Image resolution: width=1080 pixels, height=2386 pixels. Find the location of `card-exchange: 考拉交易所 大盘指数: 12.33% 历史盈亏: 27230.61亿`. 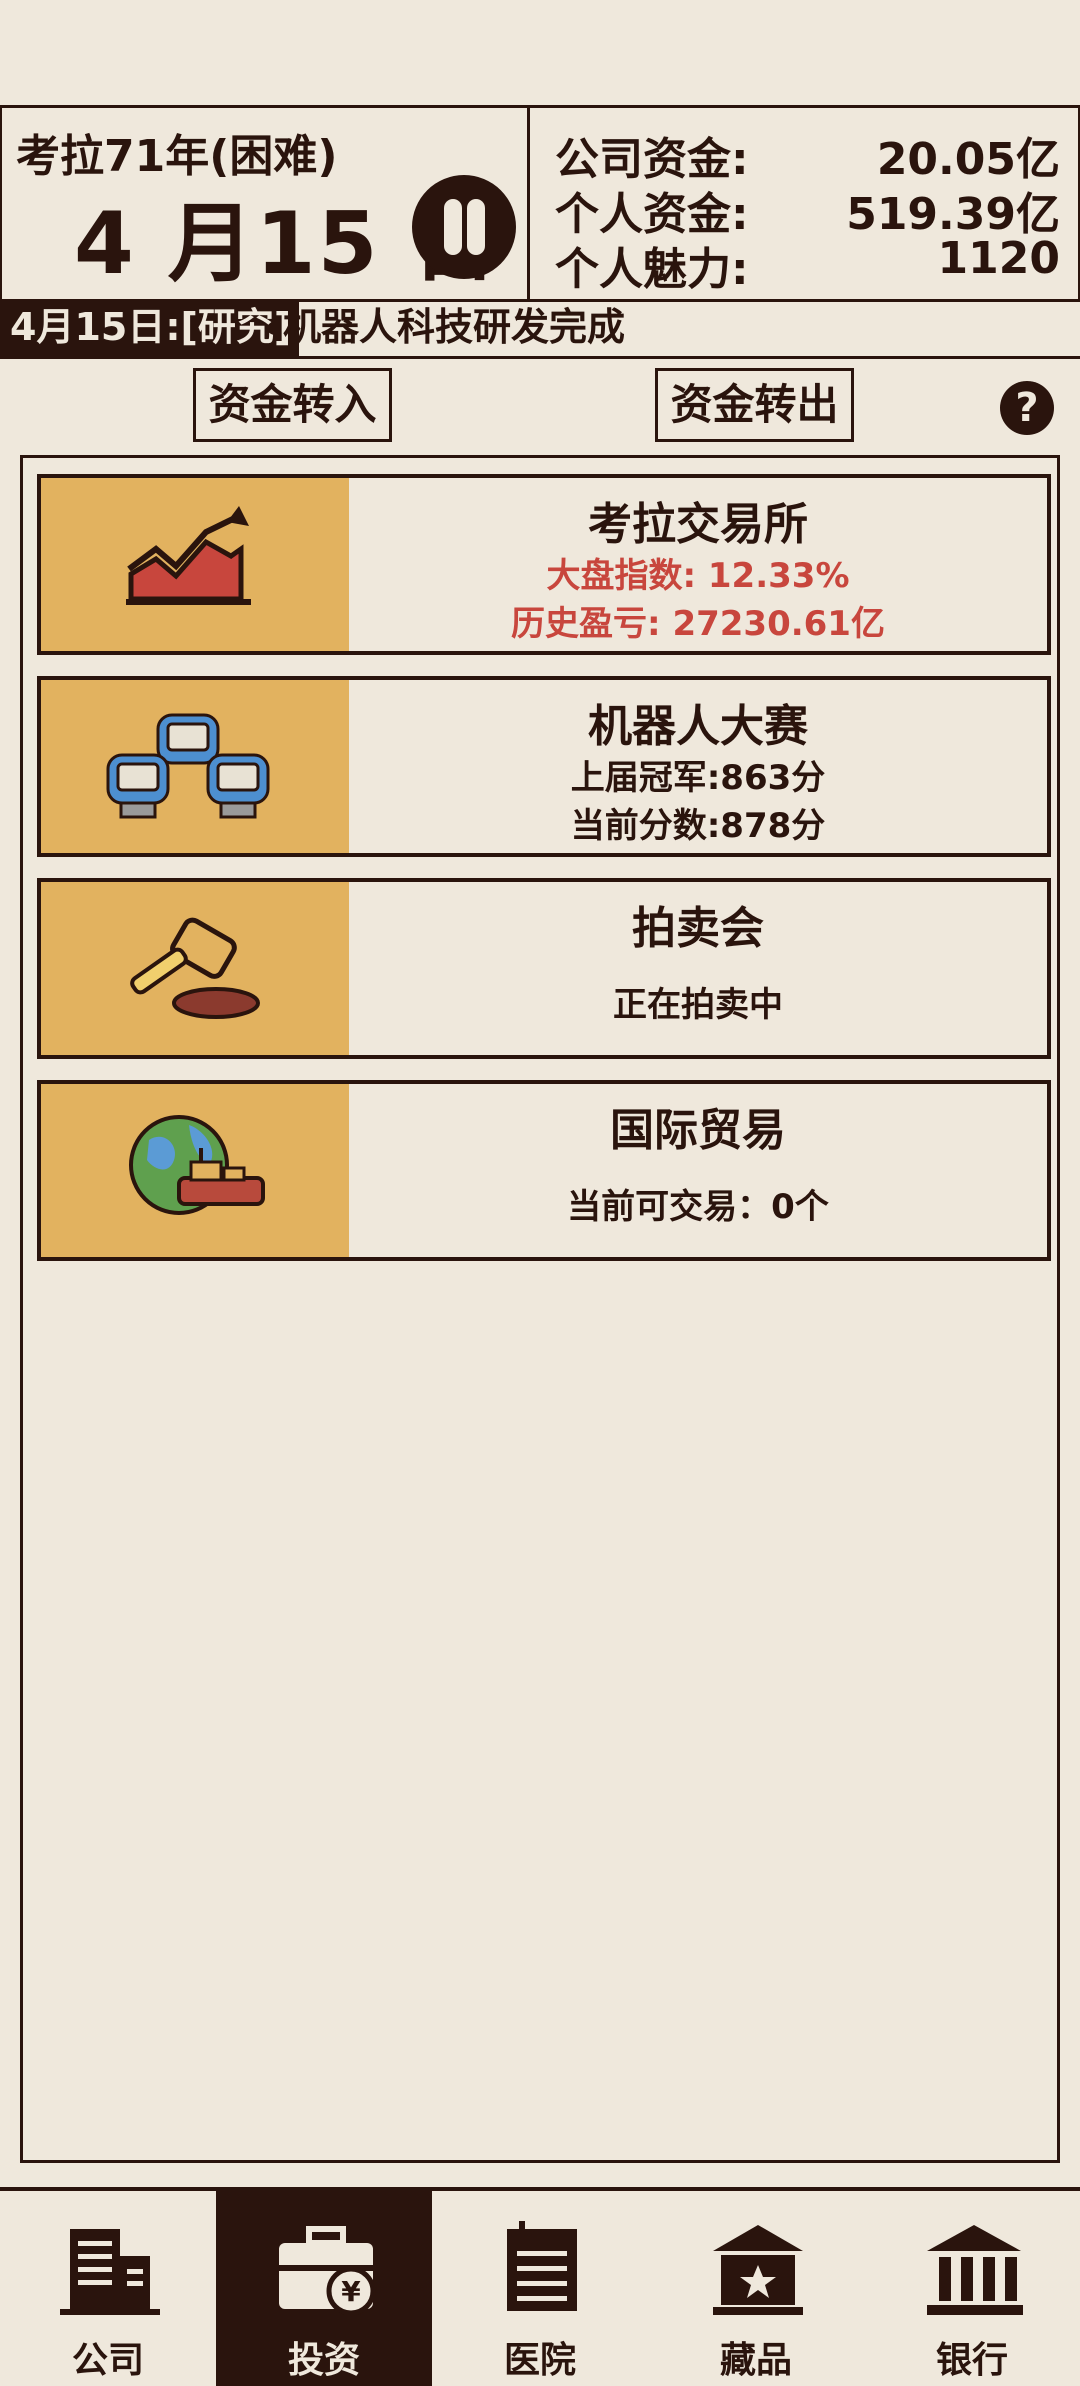

card-exchange: 考拉交易所 大盘指数: 12.33% 历史盈亏: 27230.61亿 is located at coordinates (544, 564).